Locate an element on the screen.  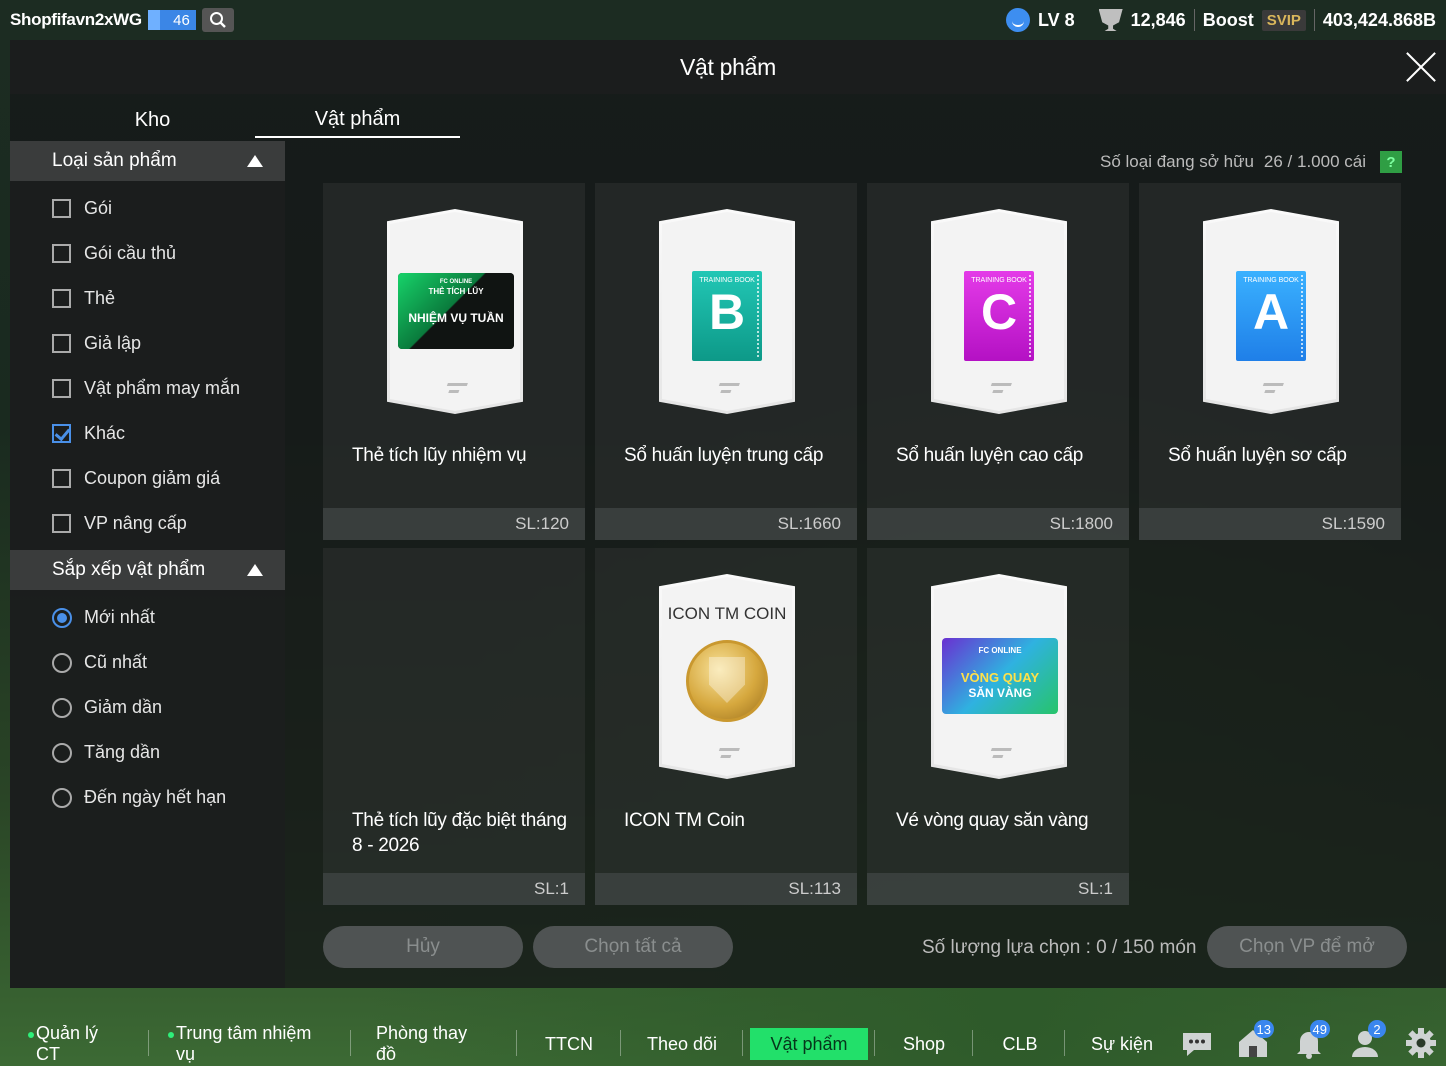
item-name: Sổ huấn luyện cao cấp is located at coordinates (990, 455).